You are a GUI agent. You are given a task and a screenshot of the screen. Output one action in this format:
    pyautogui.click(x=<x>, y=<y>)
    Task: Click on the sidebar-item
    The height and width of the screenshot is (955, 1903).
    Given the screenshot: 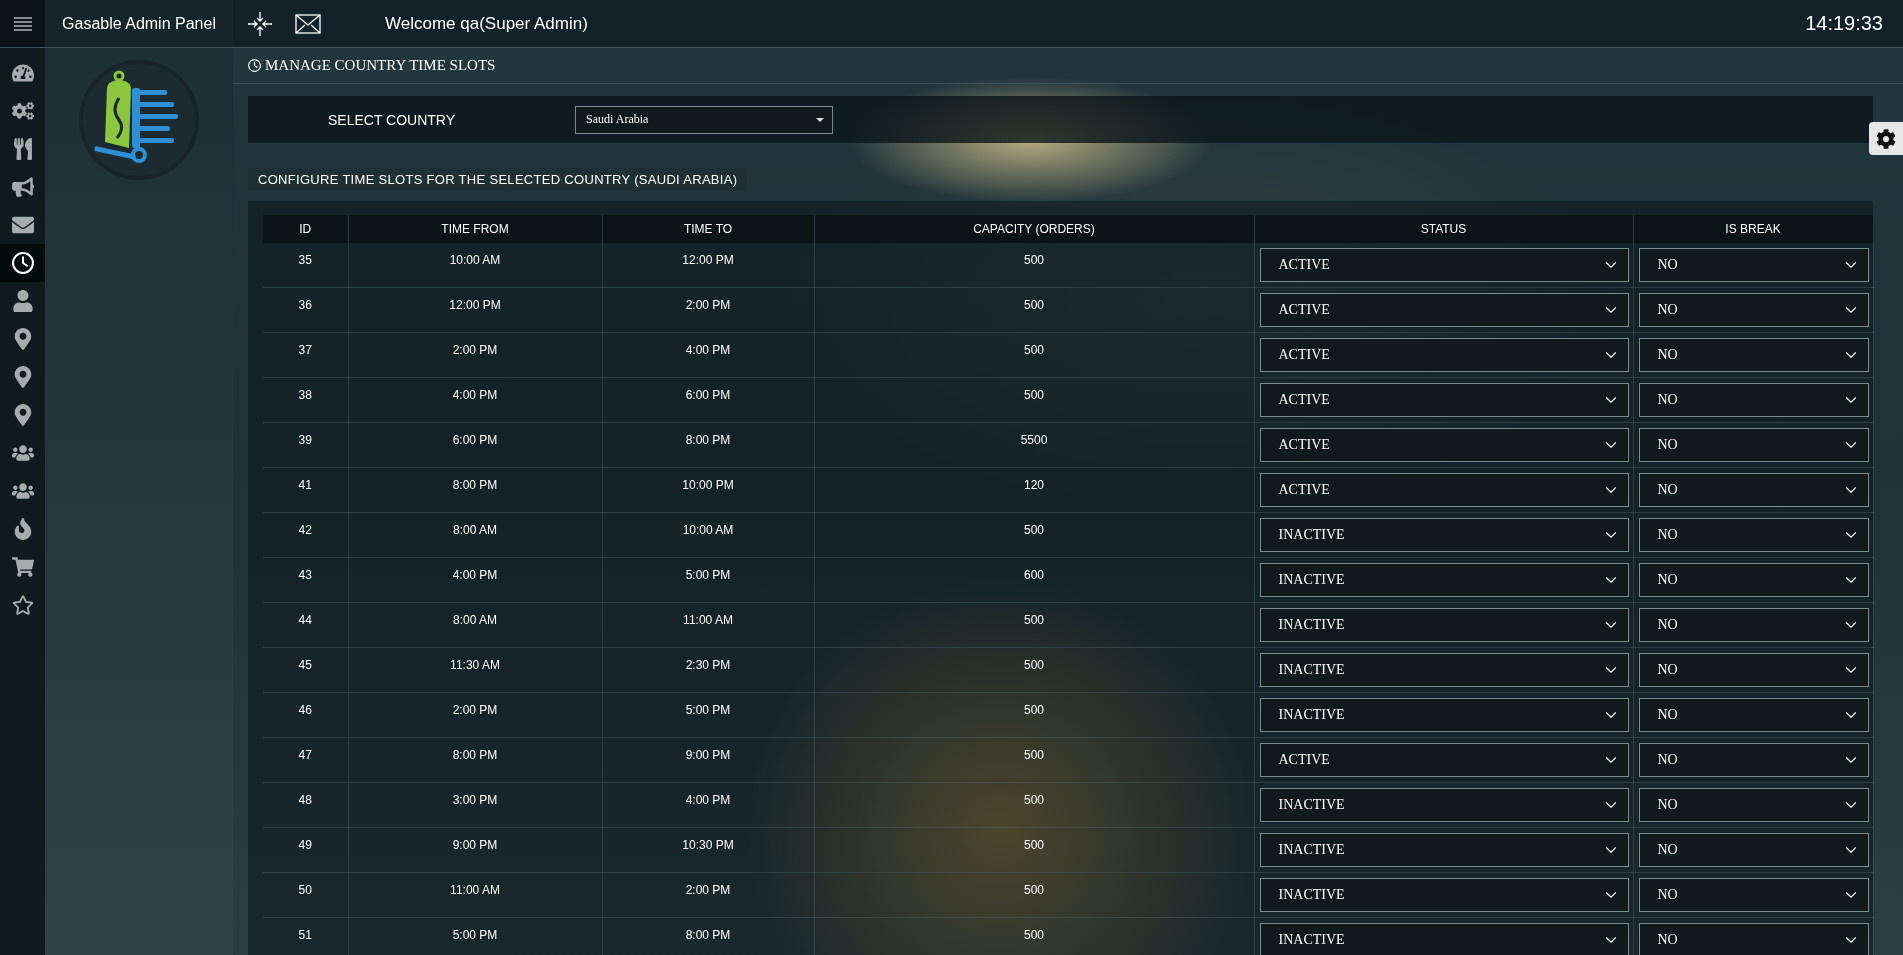 What is the action you would take?
    pyautogui.click(x=22, y=263)
    